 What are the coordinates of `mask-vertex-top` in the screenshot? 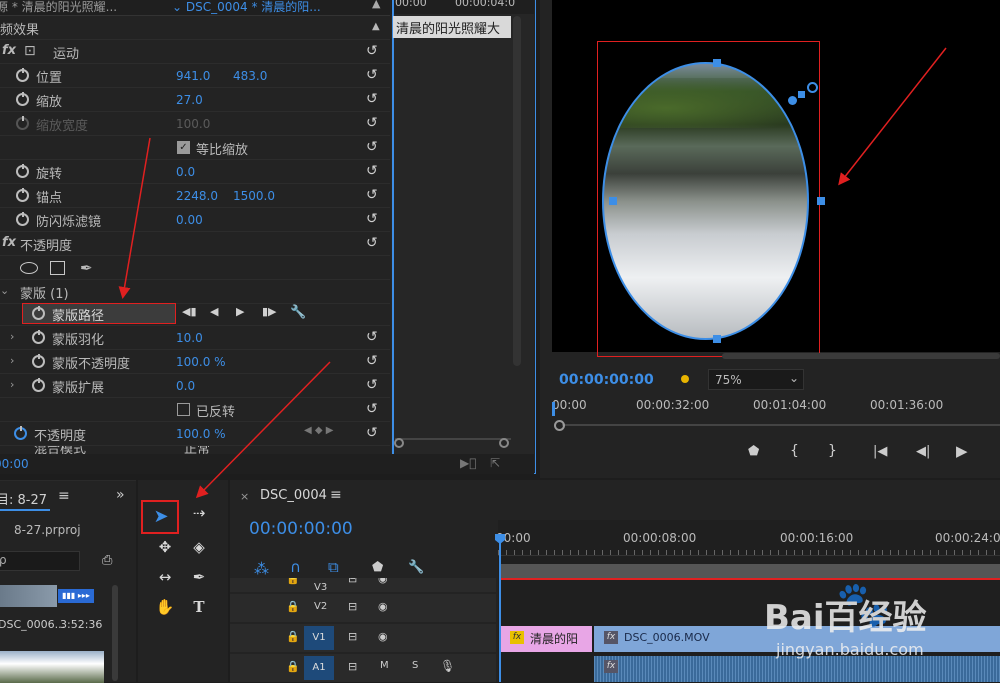 It's located at (717, 63).